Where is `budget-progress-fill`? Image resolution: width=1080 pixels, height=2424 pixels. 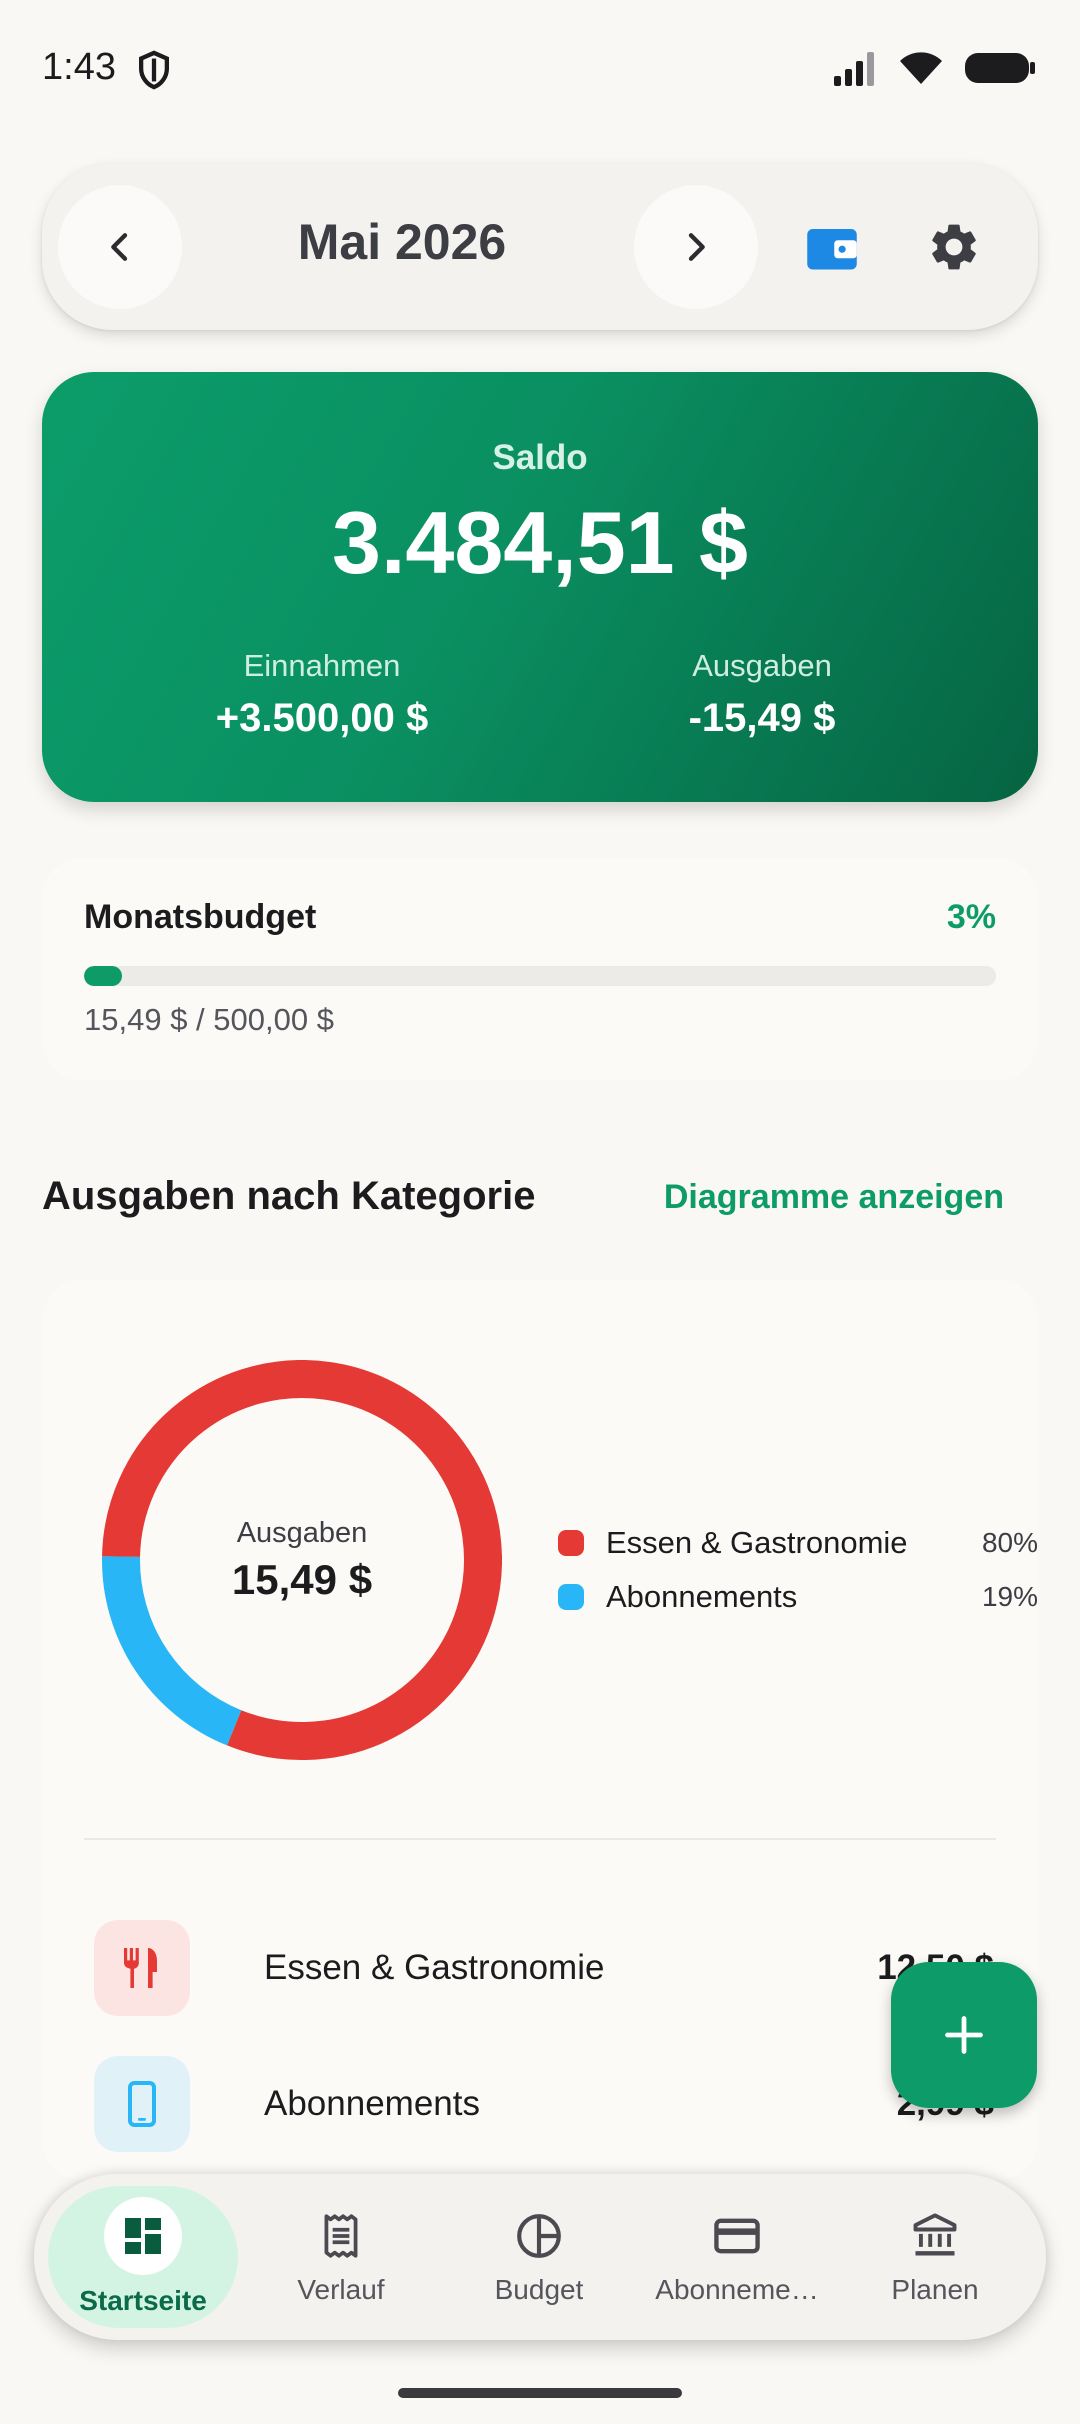 budget-progress-fill is located at coordinates (103, 976).